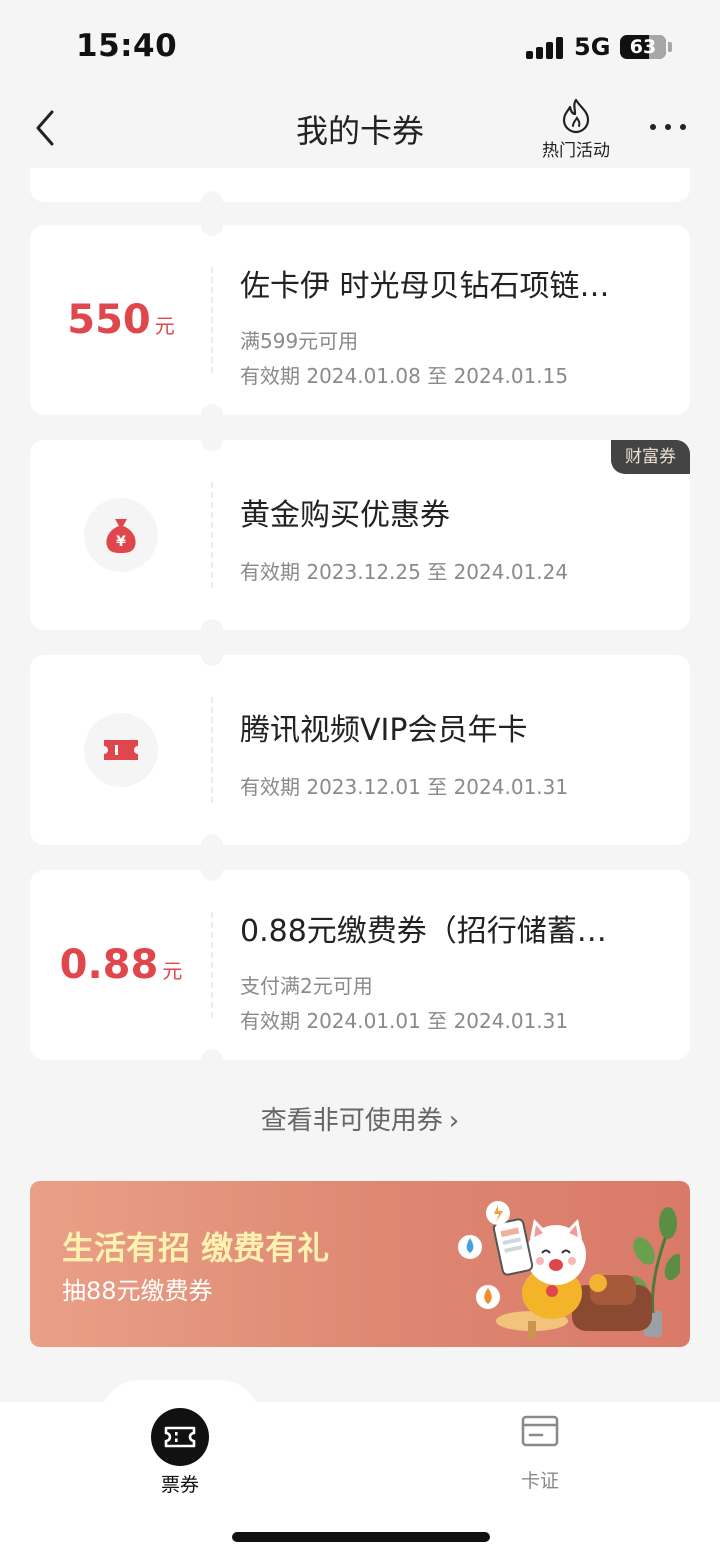 Image resolution: width=720 pixels, height=1558 pixels. I want to click on coupon-icon-circle: ¥, so click(121, 535).